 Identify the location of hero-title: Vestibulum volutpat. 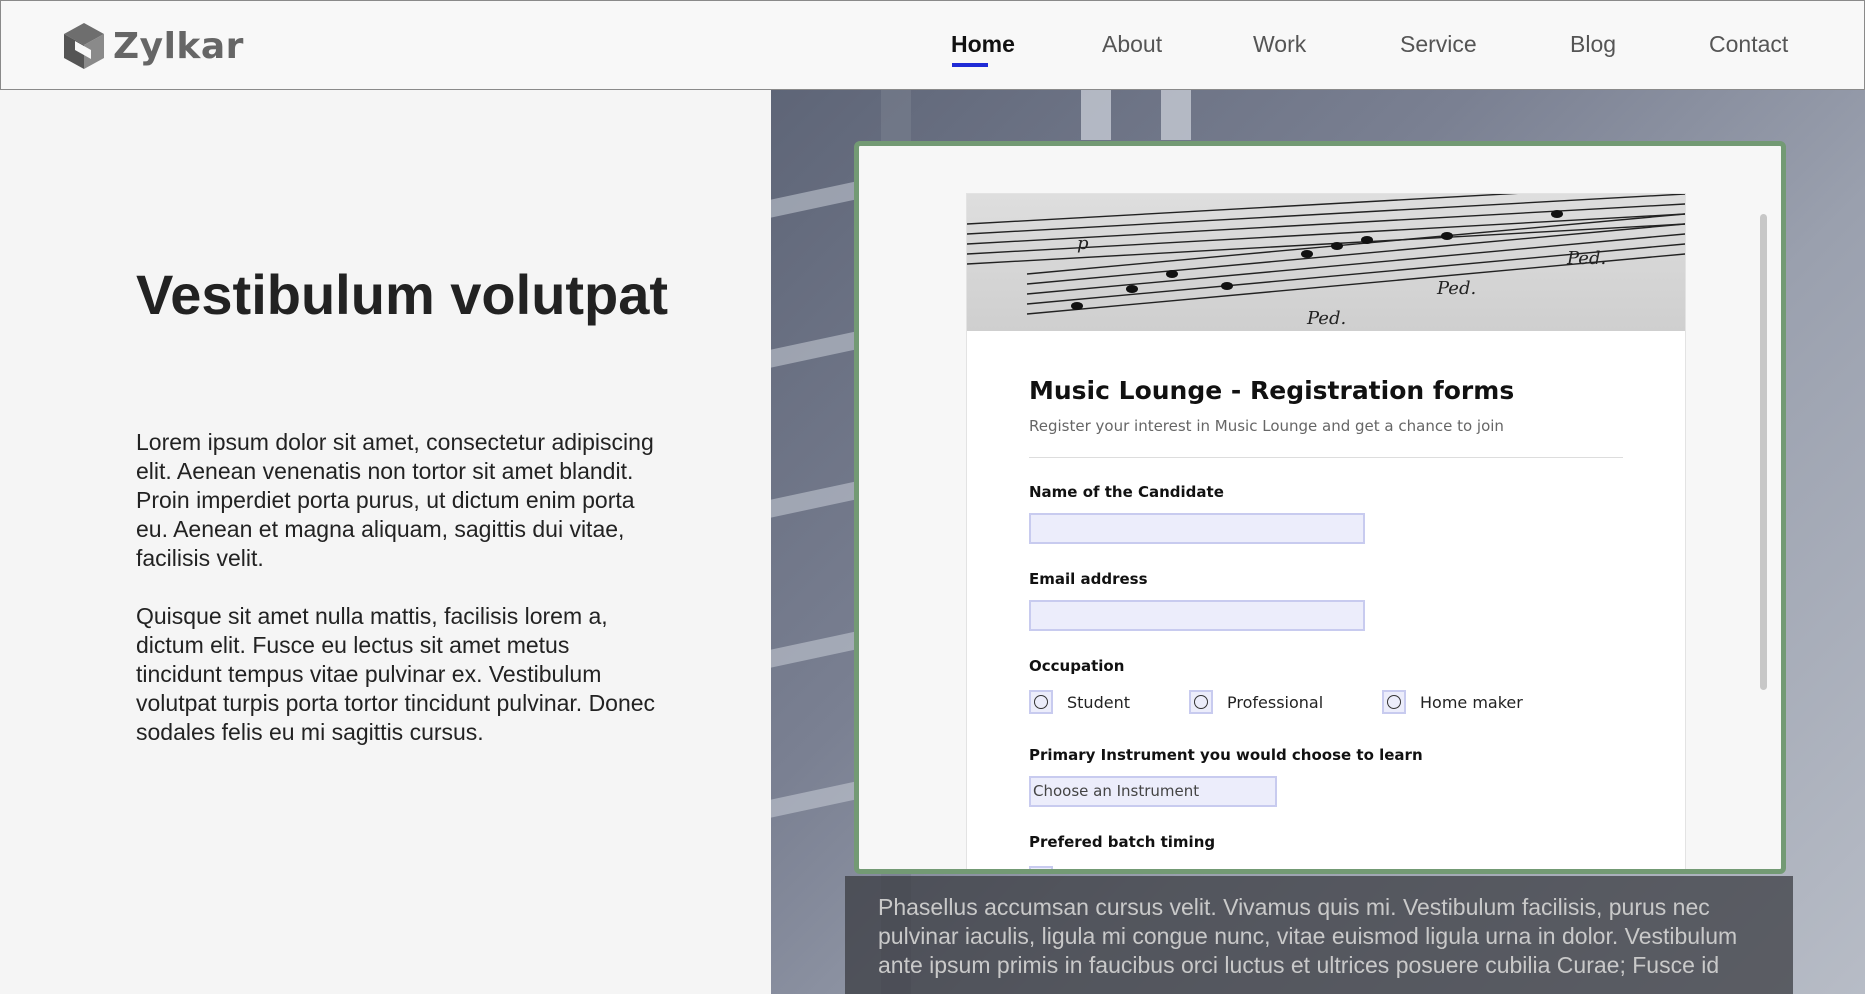
(402, 294).